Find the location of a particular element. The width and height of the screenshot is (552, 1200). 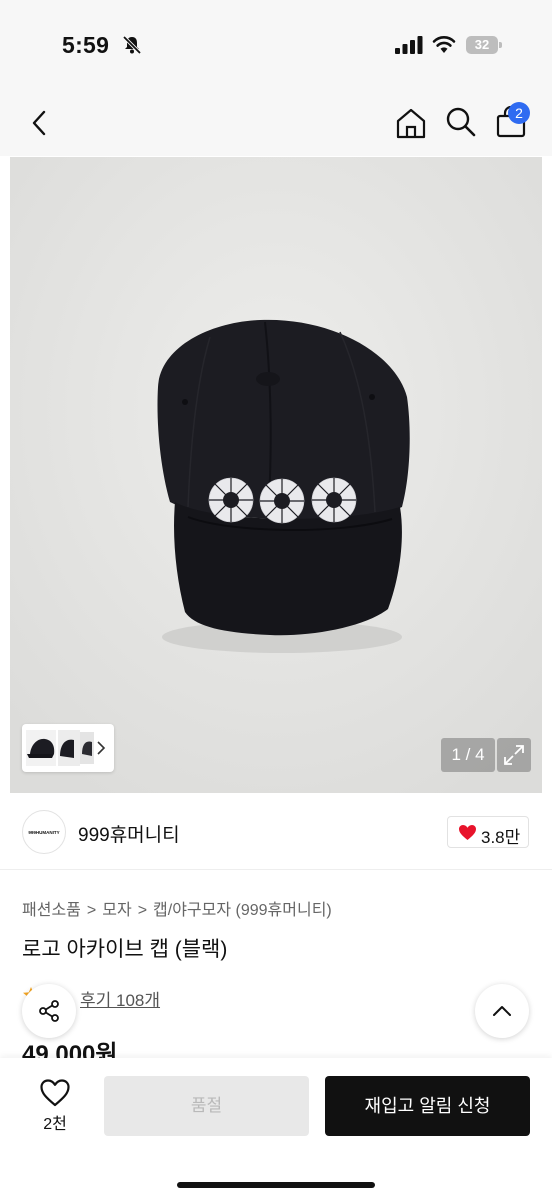

category-breadcrumb: 패션소품 > 모자 > 캡/야구모자 (999휴머니티) is located at coordinates (177, 908).